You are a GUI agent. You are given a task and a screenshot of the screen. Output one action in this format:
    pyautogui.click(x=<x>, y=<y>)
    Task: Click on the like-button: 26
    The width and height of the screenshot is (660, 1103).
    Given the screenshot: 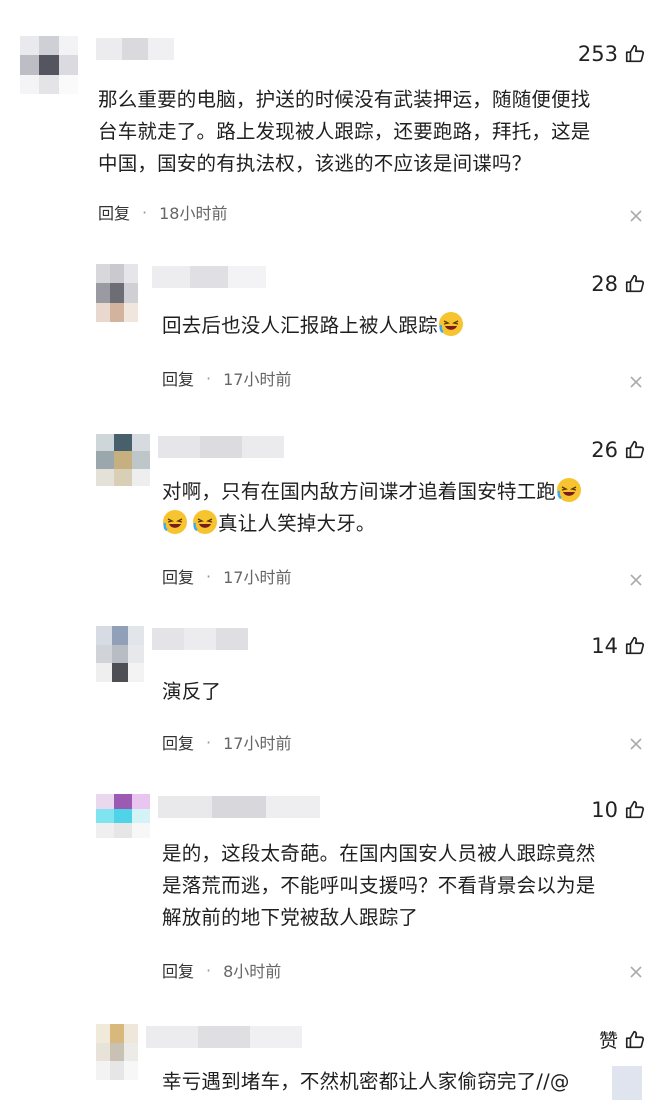 What is the action you would take?
    pyautogui.click(x=618, y=450)
    